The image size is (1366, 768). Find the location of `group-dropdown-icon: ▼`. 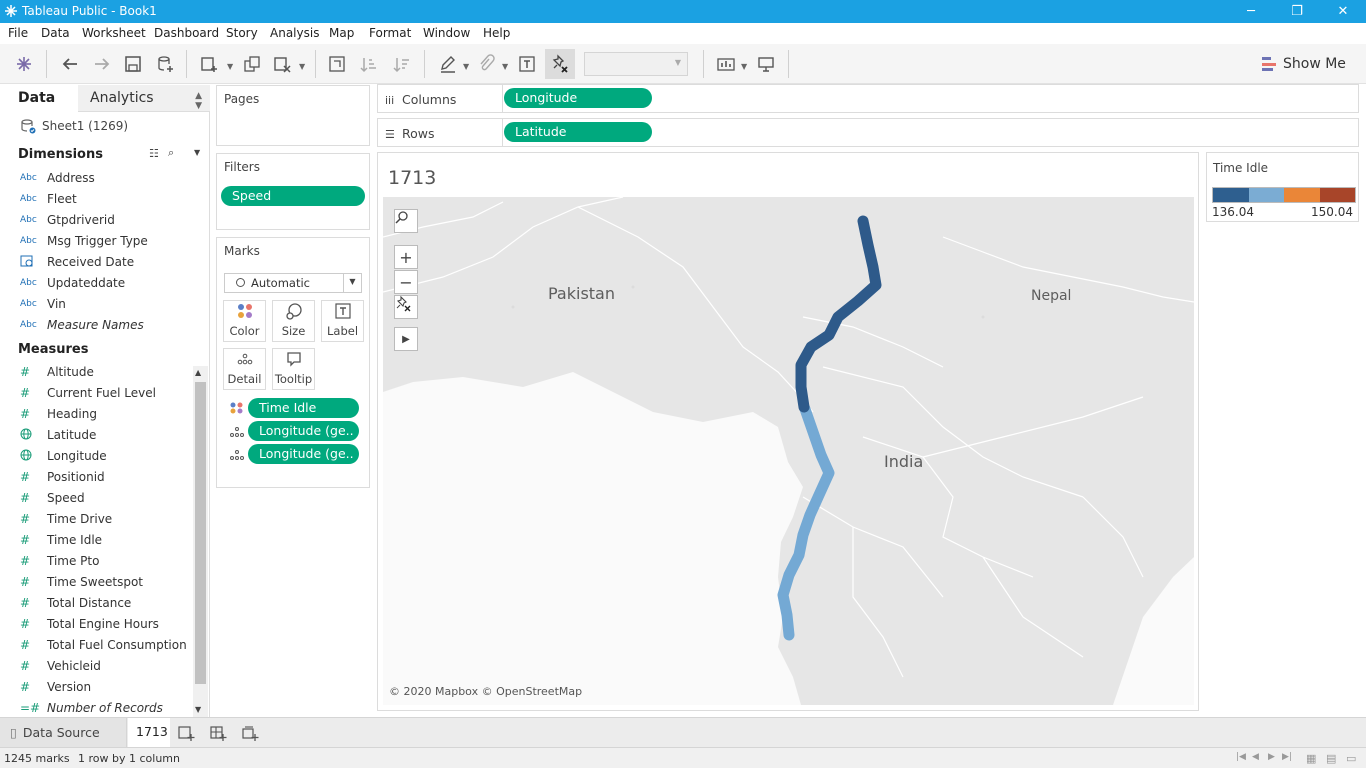

group-dropdown-icon: ▼ is located at coordinates (505, 66).